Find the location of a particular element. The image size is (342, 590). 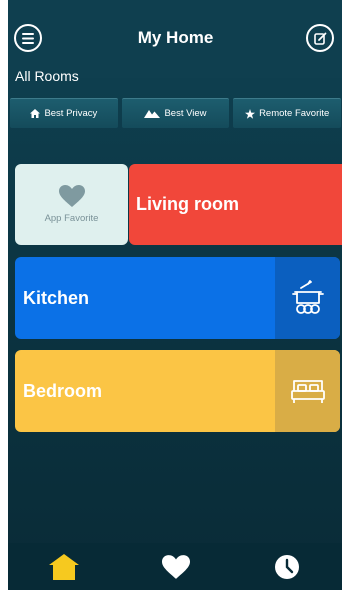

filter-label: Best Privacy is located at coordinates (71, 113).